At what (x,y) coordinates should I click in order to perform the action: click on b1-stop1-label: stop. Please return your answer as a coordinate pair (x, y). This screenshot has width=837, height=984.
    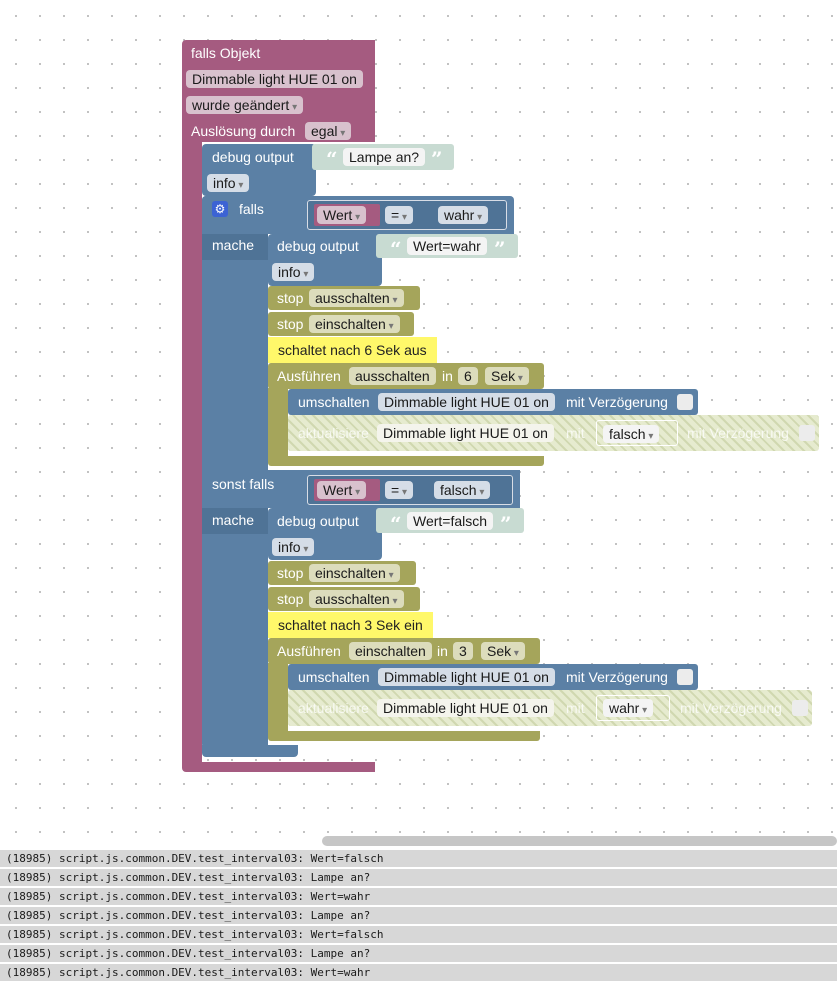
    Looking at the image, I should click on (290, 298).